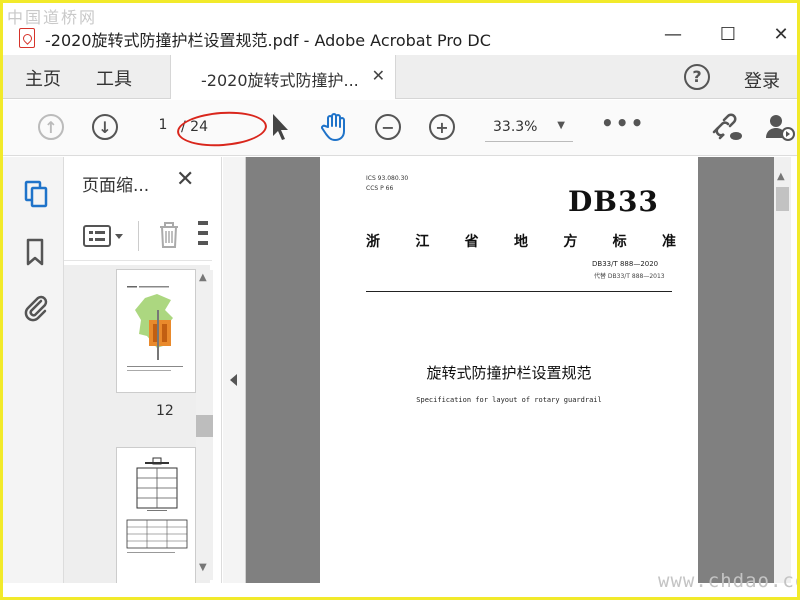  Describe the element at coordinates (388, 127) in the screenshot. I see `zoom-out-icon: −` at that location.